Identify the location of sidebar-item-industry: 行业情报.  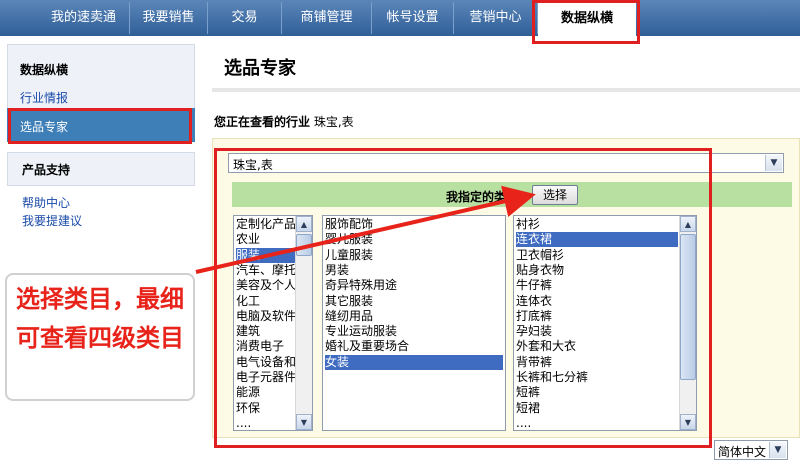
(44, 97).